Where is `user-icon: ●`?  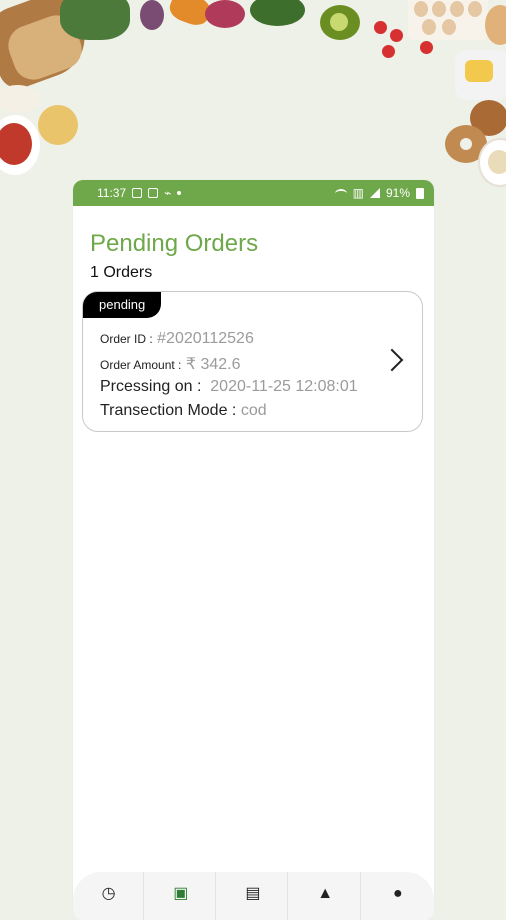 user-icon: ● is located at coordinates (398, 893).